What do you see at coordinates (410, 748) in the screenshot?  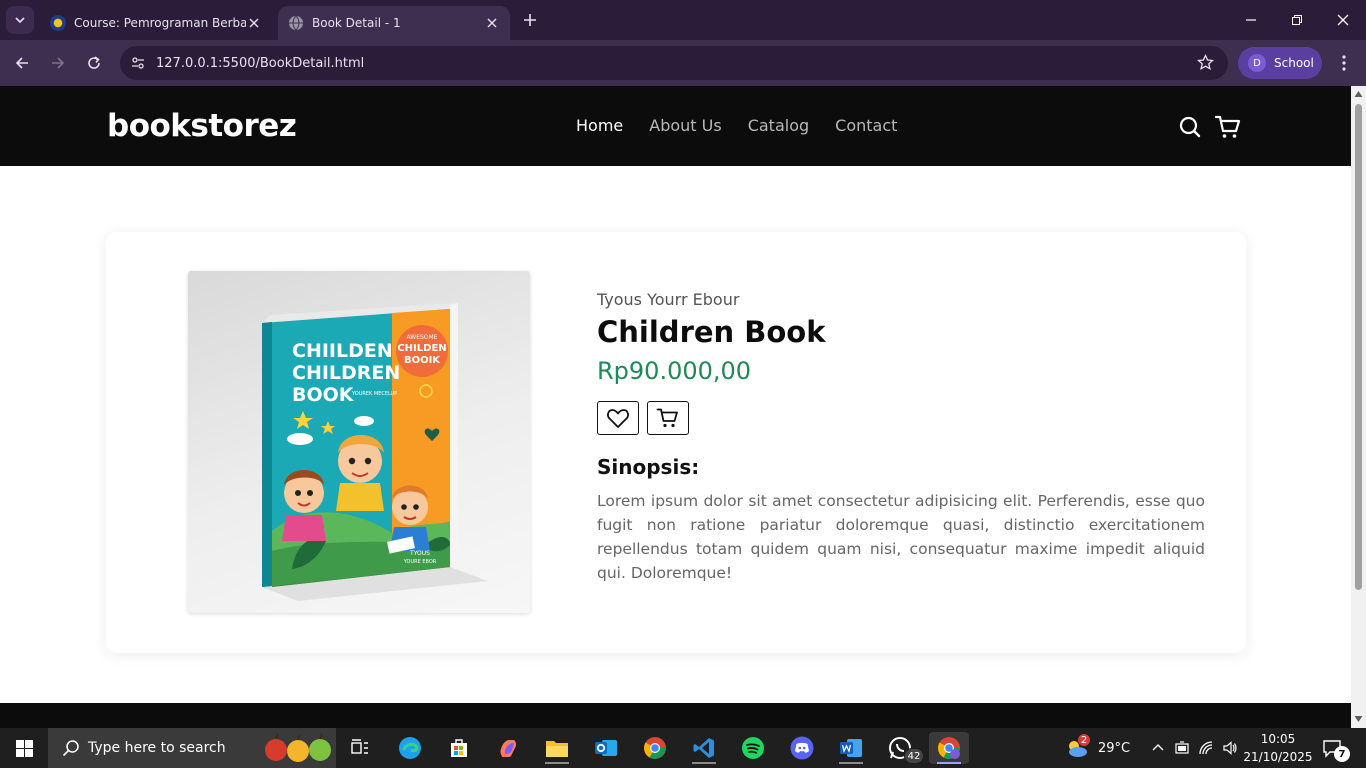 I see `taskbar-edge` at bounding box center [410, 748].